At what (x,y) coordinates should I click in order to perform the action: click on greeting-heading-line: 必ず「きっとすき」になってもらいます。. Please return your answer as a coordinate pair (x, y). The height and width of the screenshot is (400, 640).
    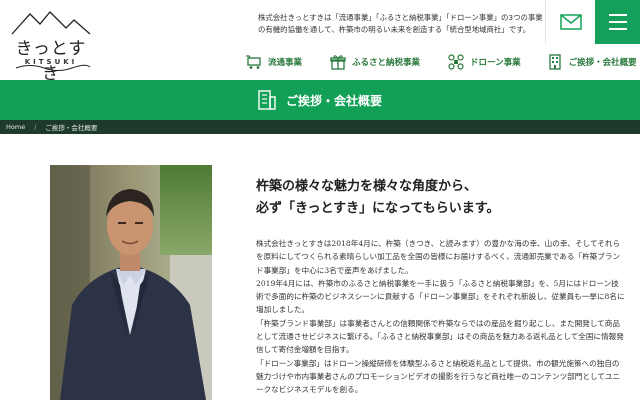
    Looking at the image, I should click on (378, 208).